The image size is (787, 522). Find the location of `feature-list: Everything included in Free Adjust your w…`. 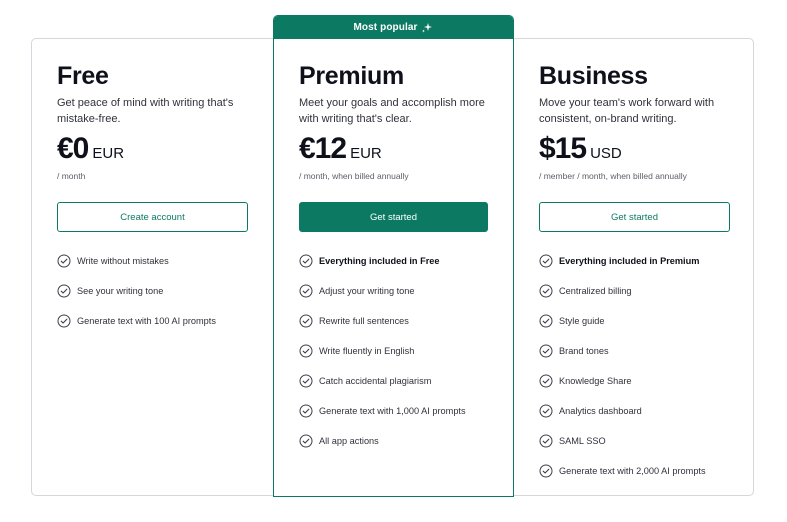

feature-list: Everything included in Free Adjust your w… is located at coordinates (399, 351).